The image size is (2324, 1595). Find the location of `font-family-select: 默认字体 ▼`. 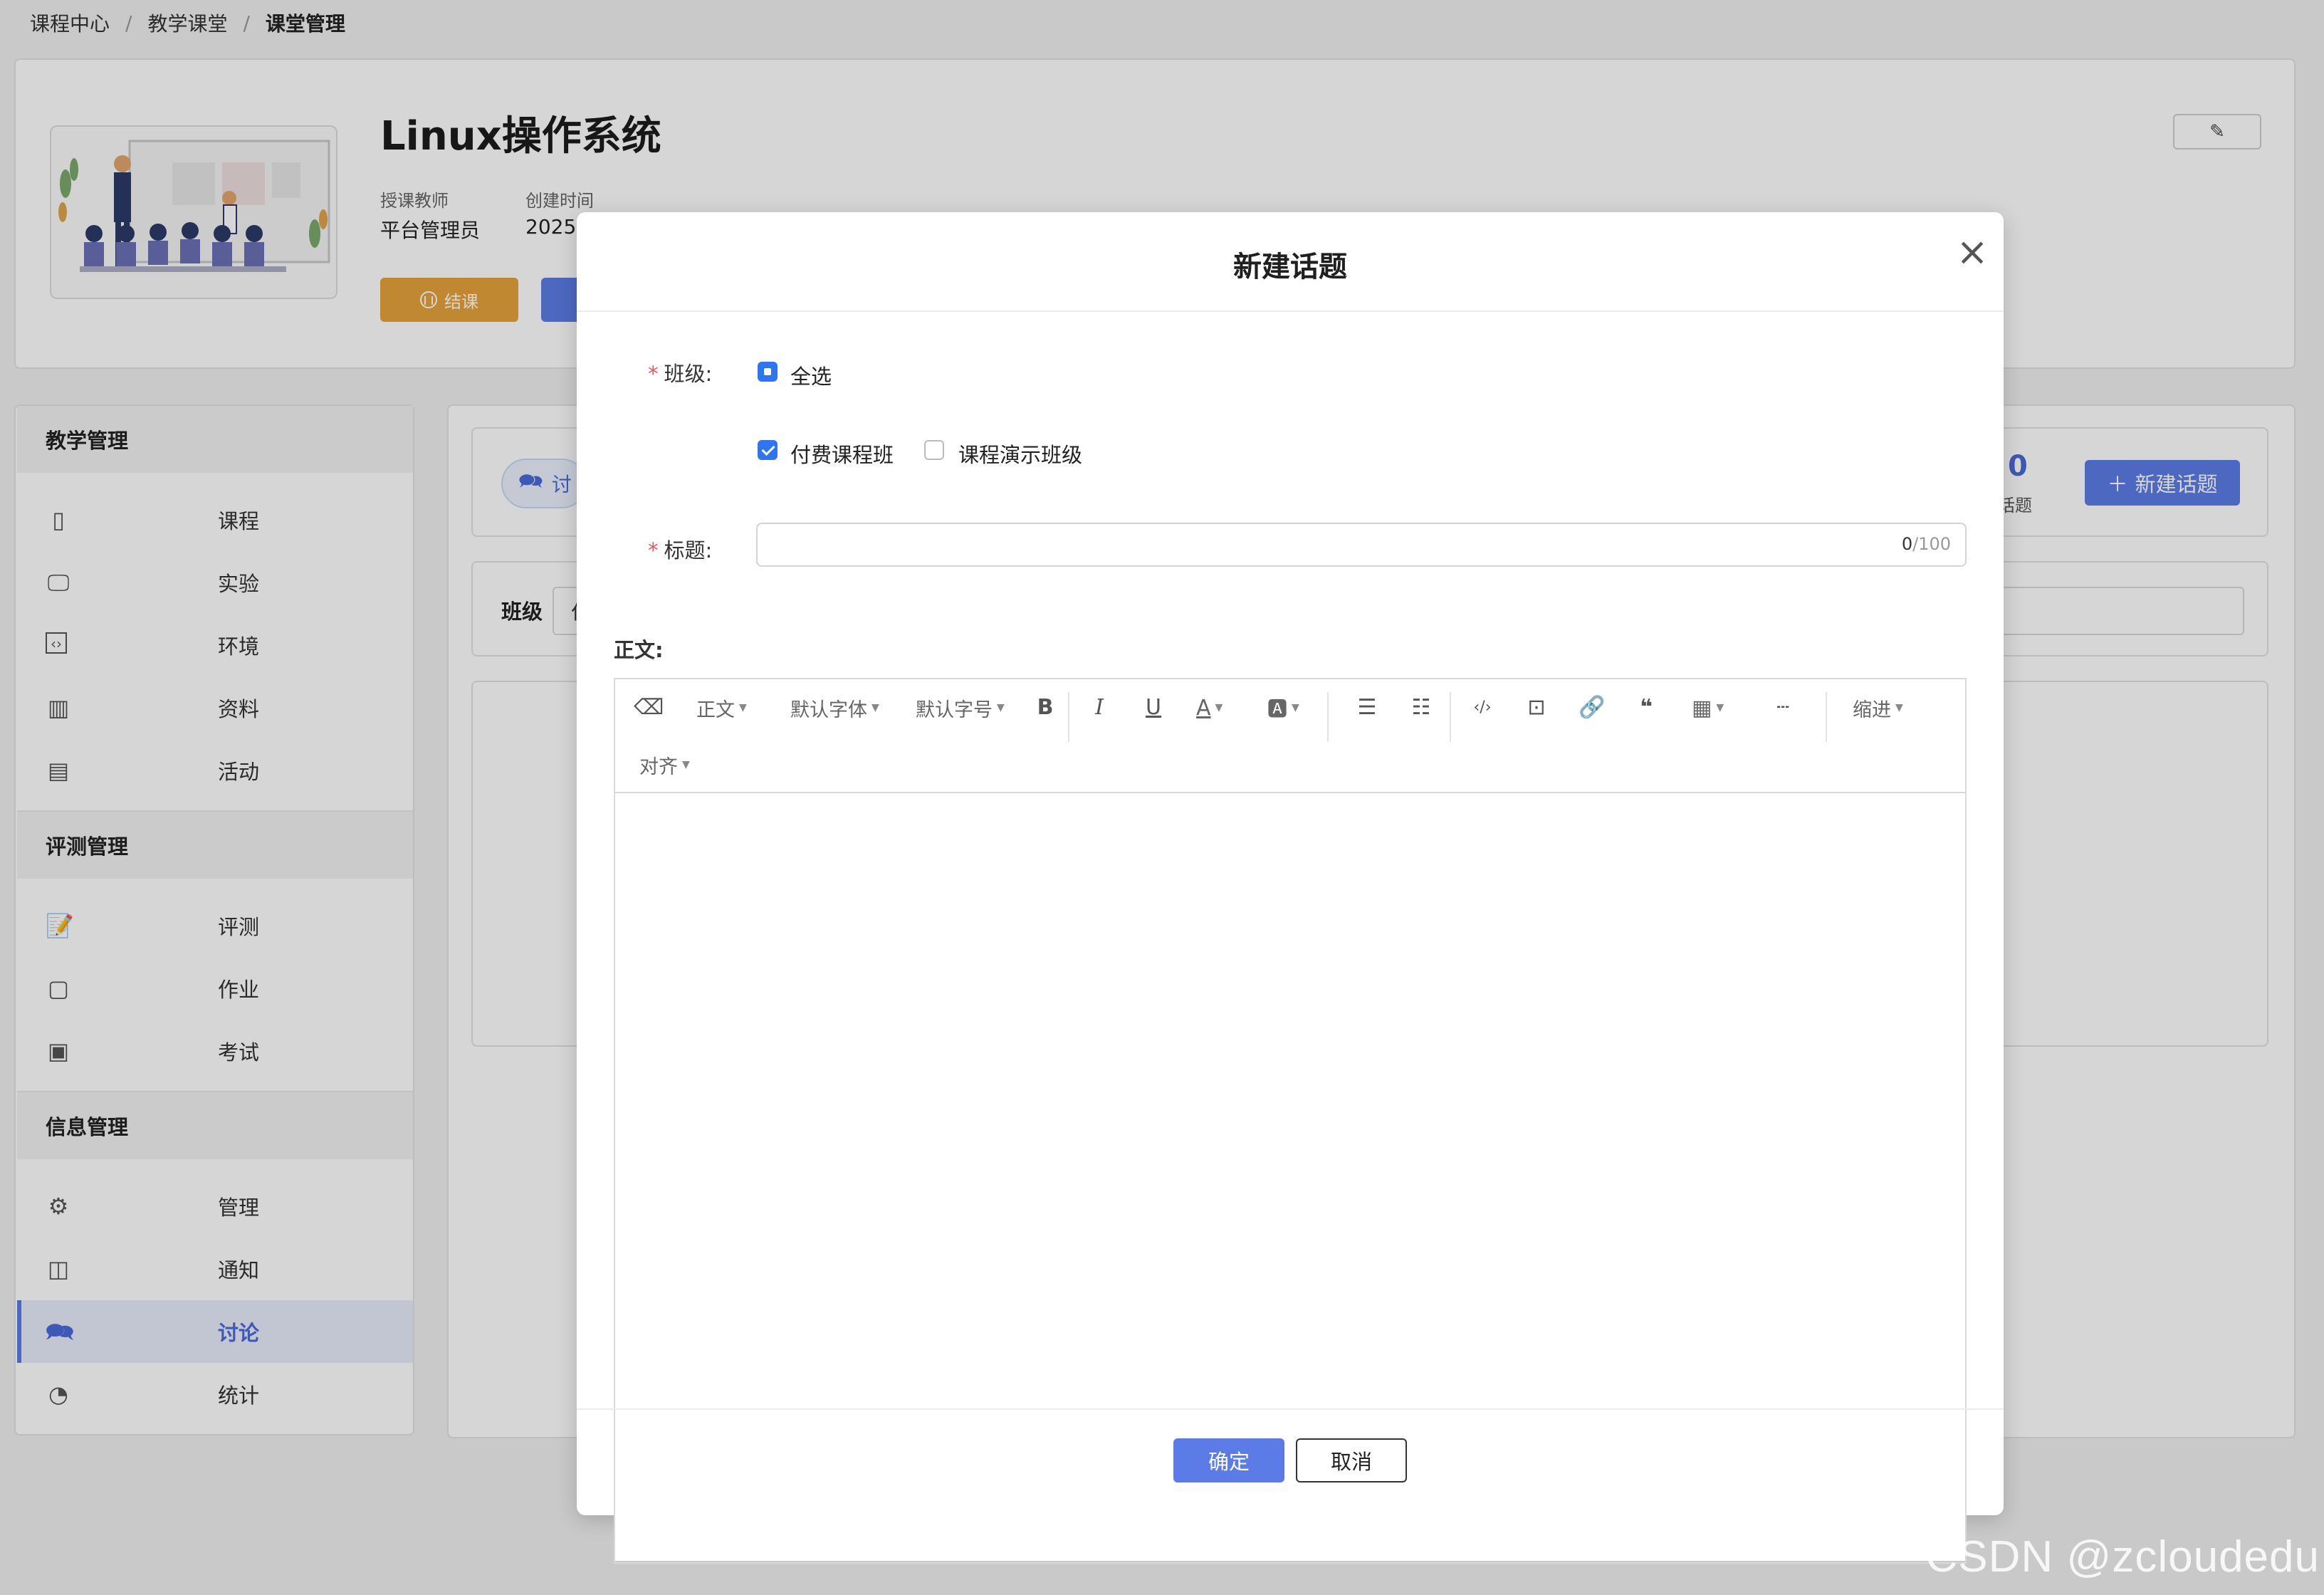

font-family-select: 默认字体 ▼ is located at coordinates (834, 708).